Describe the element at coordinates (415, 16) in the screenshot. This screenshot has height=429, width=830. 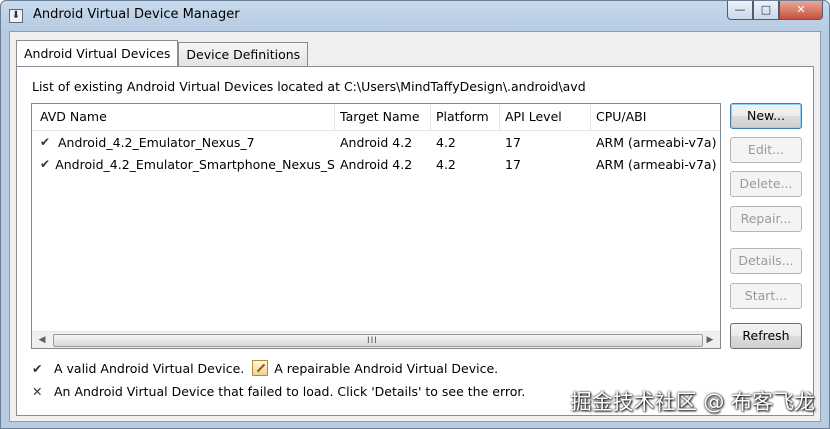
I see `title-bar: ⬇ Android Virtual Device Manager — □ ✕` at that location.